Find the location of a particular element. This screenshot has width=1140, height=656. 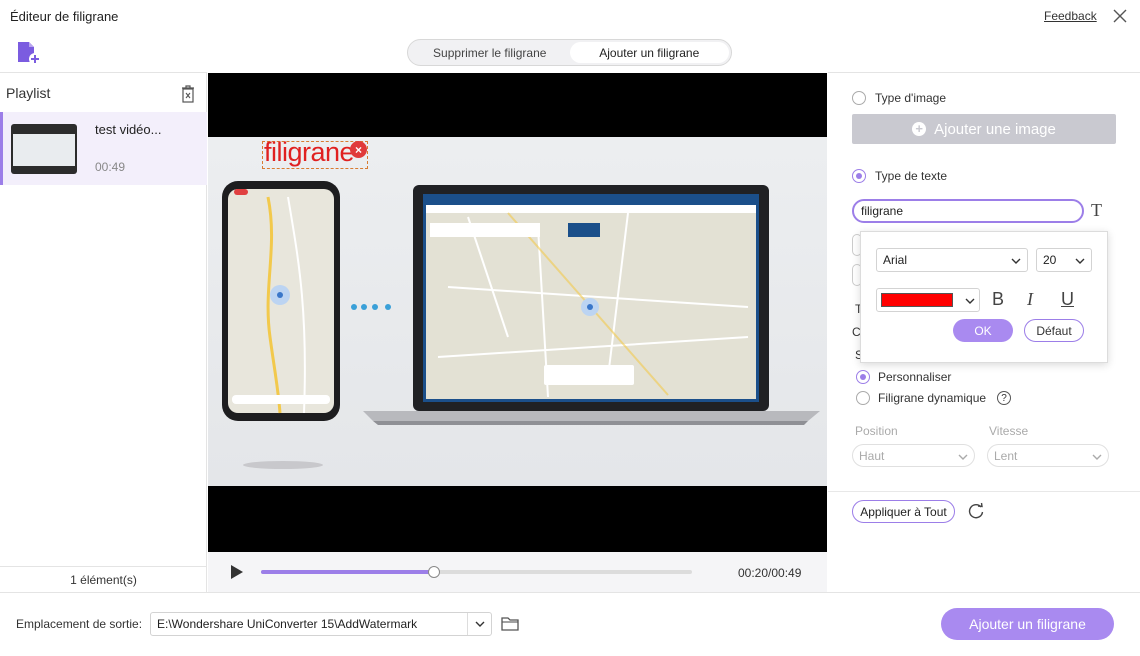

position-value: Haut is located at coordinates (872, 455).